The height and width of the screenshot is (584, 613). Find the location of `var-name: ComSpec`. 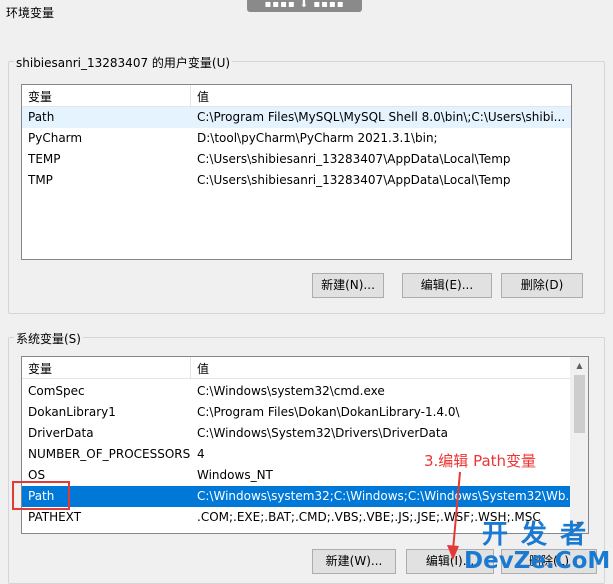

var-name: ComSpec is located at coordinates (56, 391).